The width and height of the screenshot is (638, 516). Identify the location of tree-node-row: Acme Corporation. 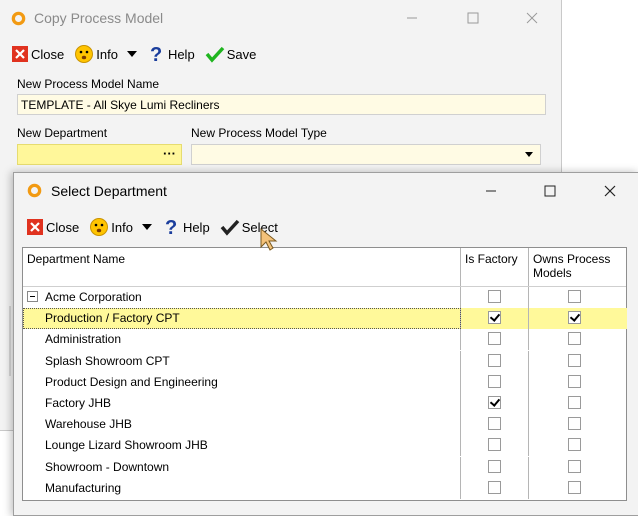
(324, 297).